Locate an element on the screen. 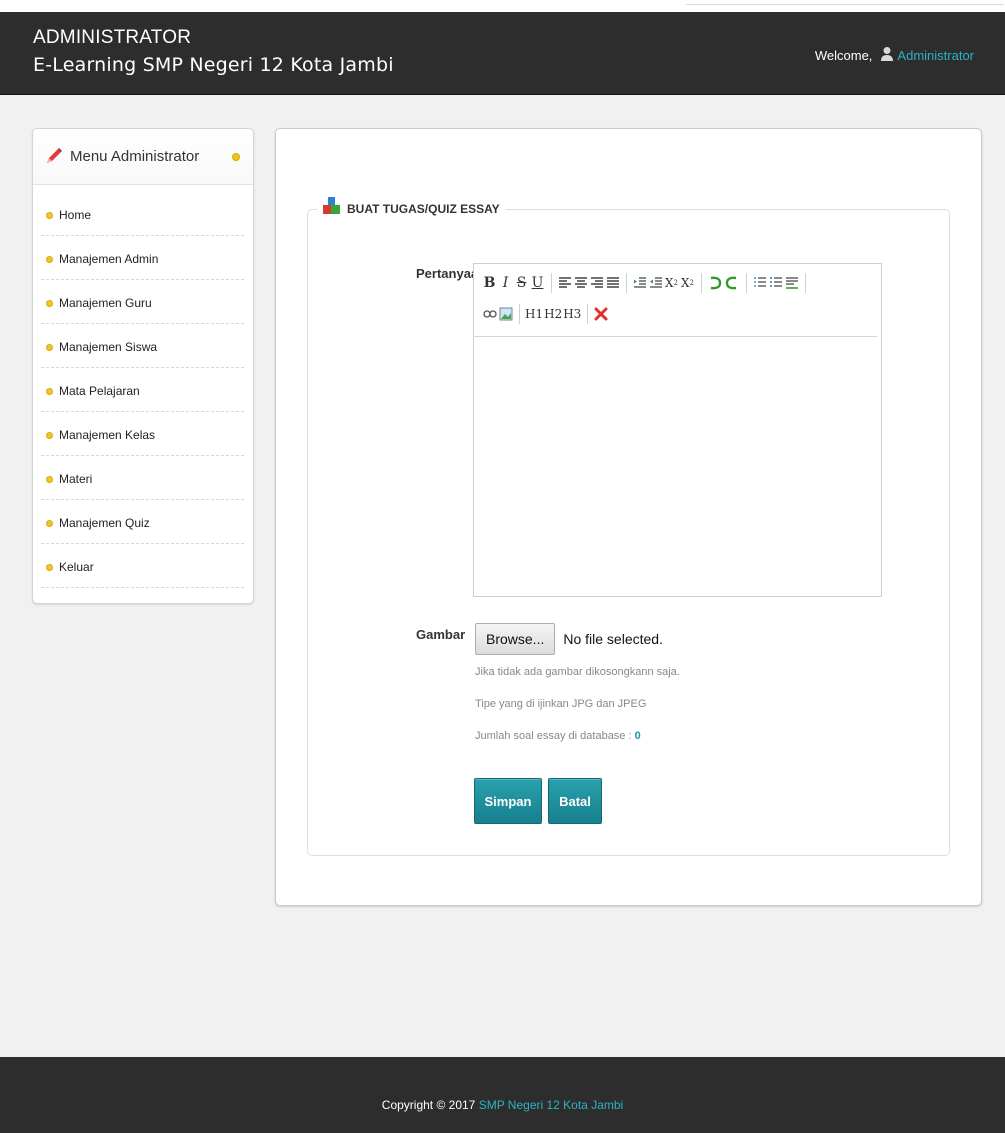 The image size is (1005, 1133). sidebar-item-manajemen-quiz: Manajemen Quiz is located at coordinates (142, 522).